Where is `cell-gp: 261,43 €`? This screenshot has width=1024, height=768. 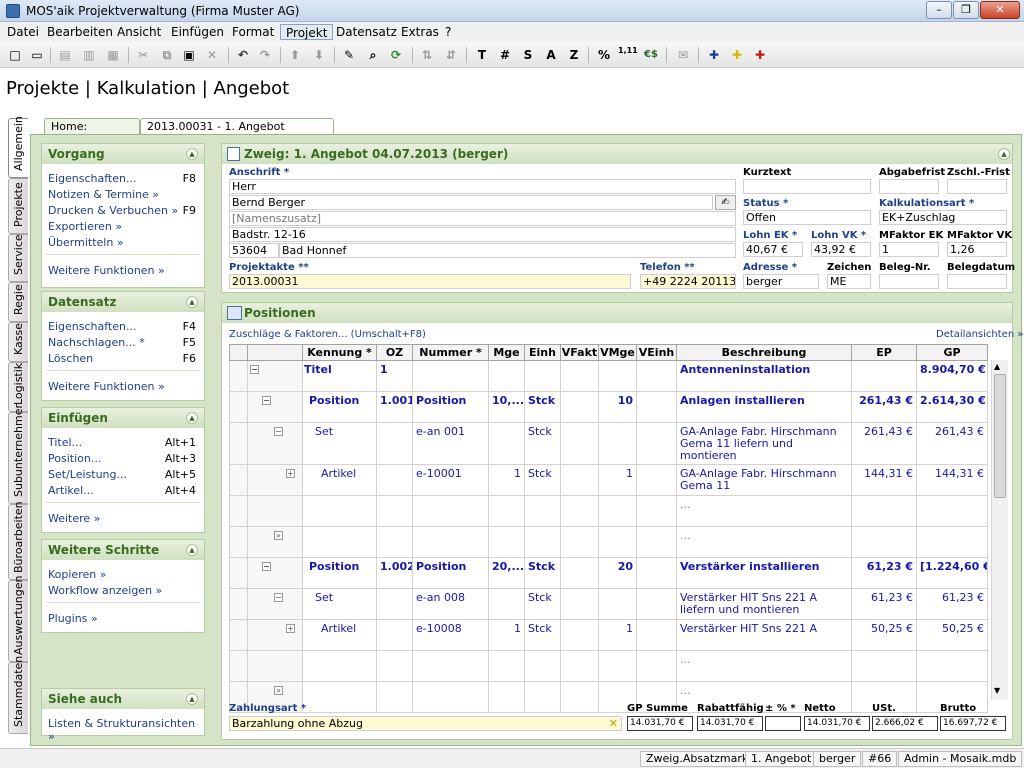 cell-gp: 261,43 € is located at coordinates (952, 443).